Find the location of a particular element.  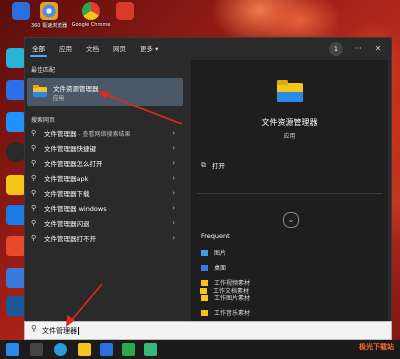

desktop-icon-360-browser: 360 极速浏览器 is located at coordinates (49, 15).